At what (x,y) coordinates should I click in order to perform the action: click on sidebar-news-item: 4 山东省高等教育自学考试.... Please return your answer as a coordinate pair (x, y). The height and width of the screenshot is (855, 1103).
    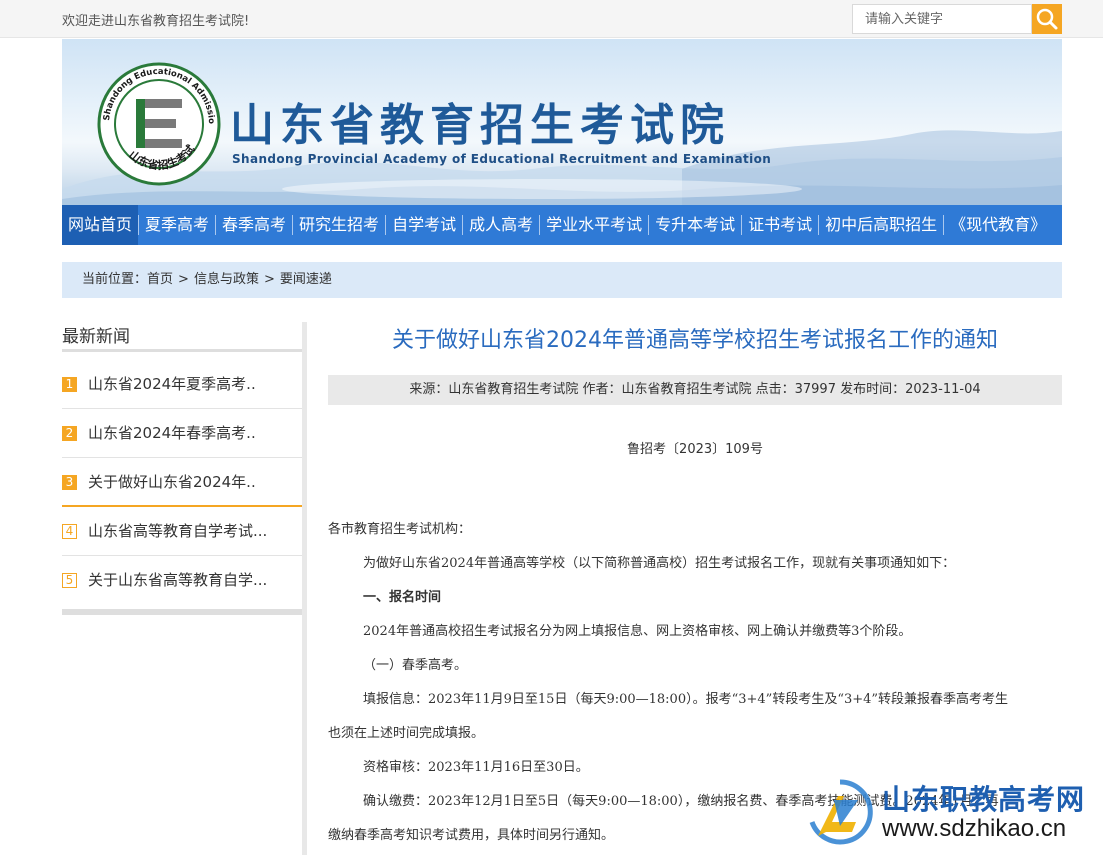
    Looking at the image, I should click on (182, 531).